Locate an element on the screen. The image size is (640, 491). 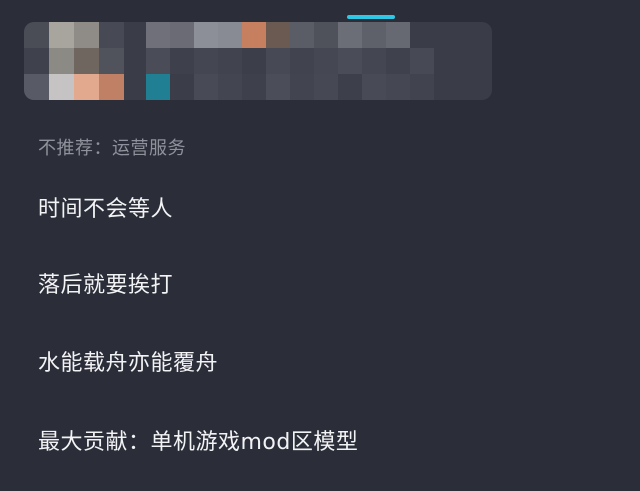
active-tab-indicator is located at coordinates (371, 17).